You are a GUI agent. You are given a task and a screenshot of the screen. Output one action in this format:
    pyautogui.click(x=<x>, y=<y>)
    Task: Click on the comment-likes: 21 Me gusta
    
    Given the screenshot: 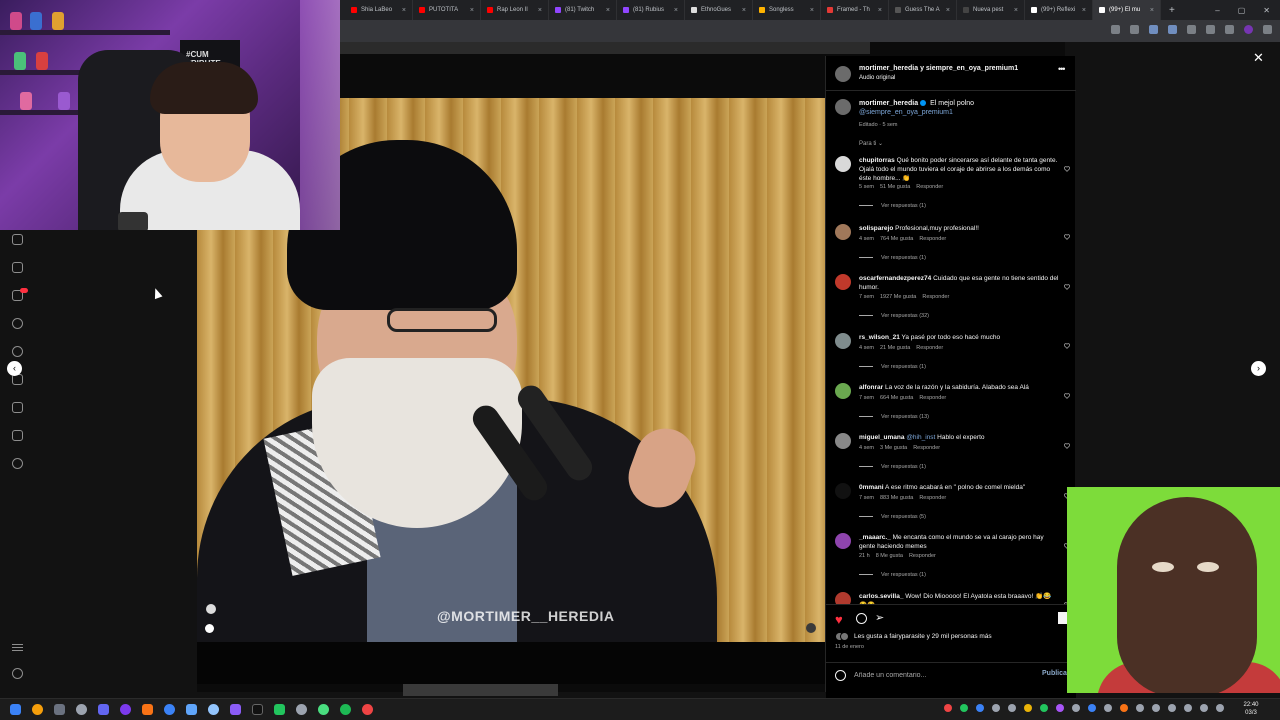 What is the action you would take?
    pyautogui.click(x=895, y=348)
    